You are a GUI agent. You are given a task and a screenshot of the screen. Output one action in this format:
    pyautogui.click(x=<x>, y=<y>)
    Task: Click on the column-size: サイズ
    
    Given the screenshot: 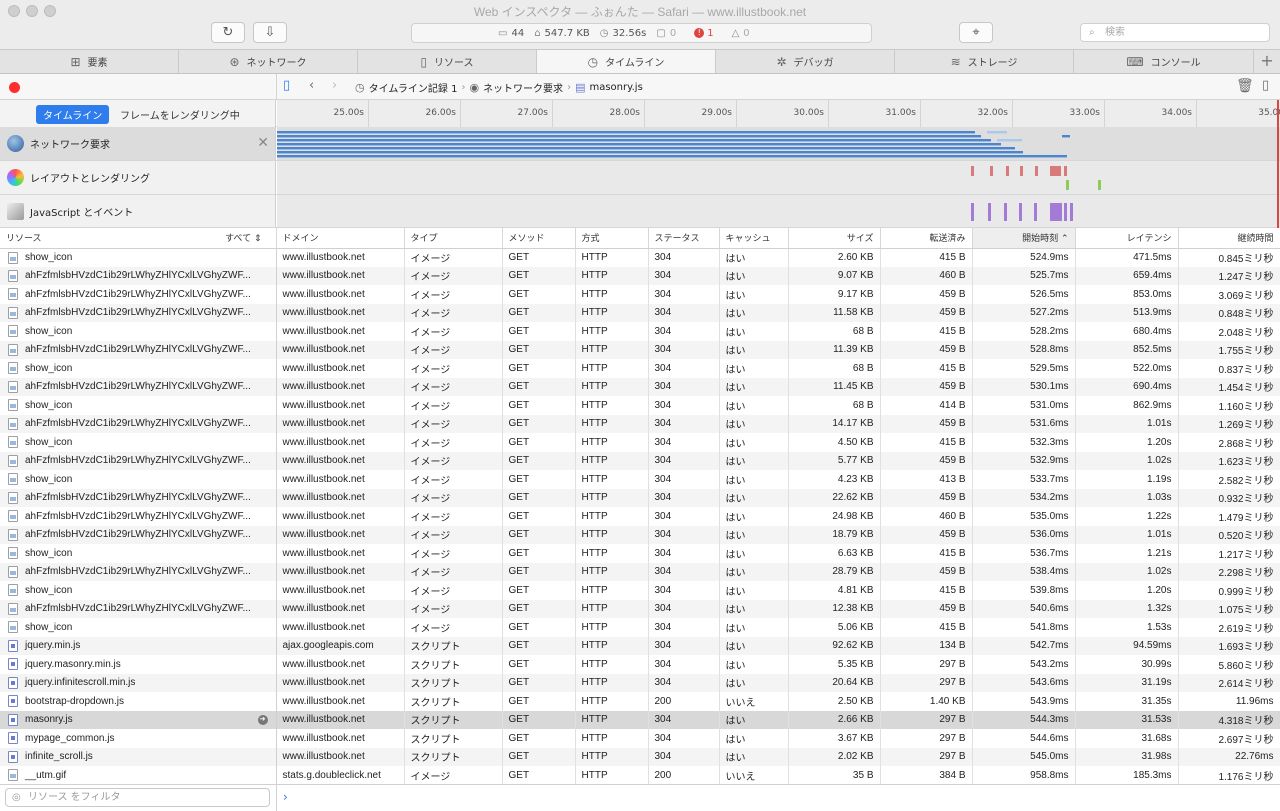 What is the action you would take?
    pyautogui.click(x=834, y=238)
    